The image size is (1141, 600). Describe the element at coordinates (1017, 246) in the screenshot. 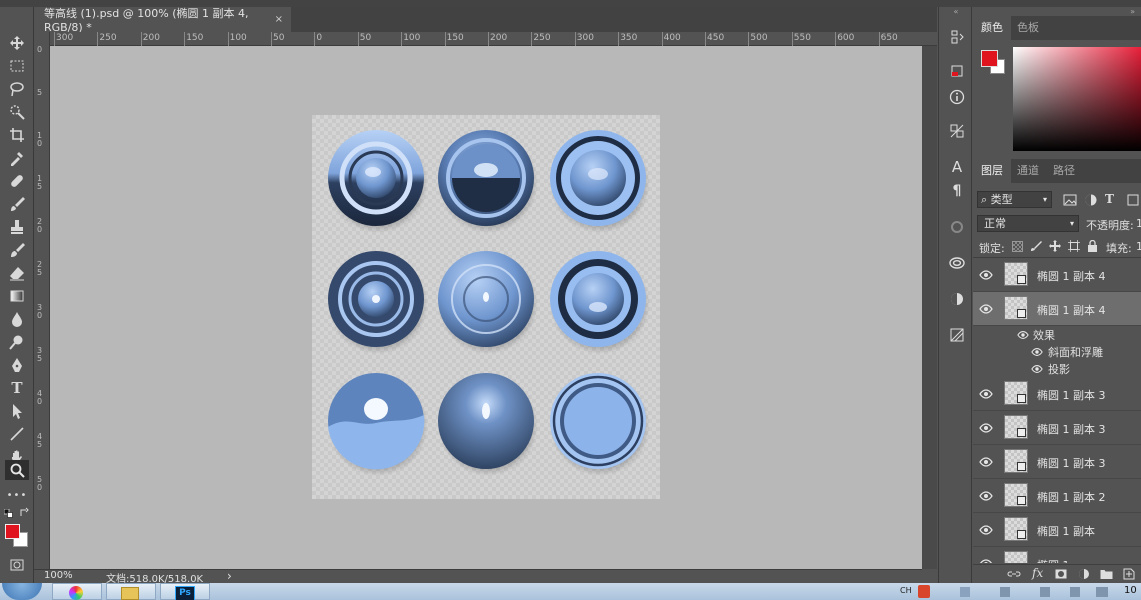

I see `lock-transparent-icon` at that location.